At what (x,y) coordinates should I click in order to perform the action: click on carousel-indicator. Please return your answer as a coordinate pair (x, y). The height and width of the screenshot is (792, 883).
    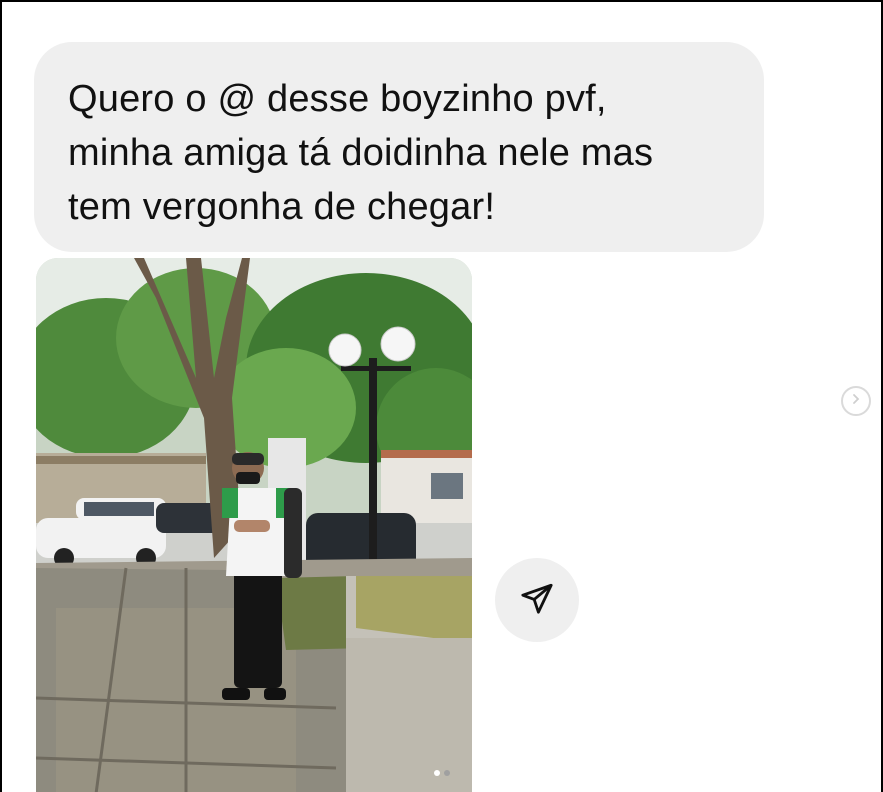
    Looking at the image, I should click on (442, 773).